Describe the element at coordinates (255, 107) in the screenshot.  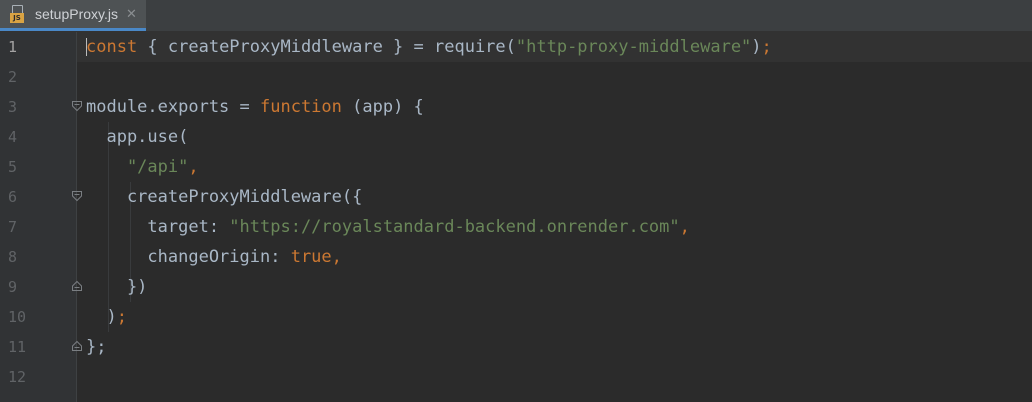
I see `code-line-3: module.exports = function (app) {` at that location.